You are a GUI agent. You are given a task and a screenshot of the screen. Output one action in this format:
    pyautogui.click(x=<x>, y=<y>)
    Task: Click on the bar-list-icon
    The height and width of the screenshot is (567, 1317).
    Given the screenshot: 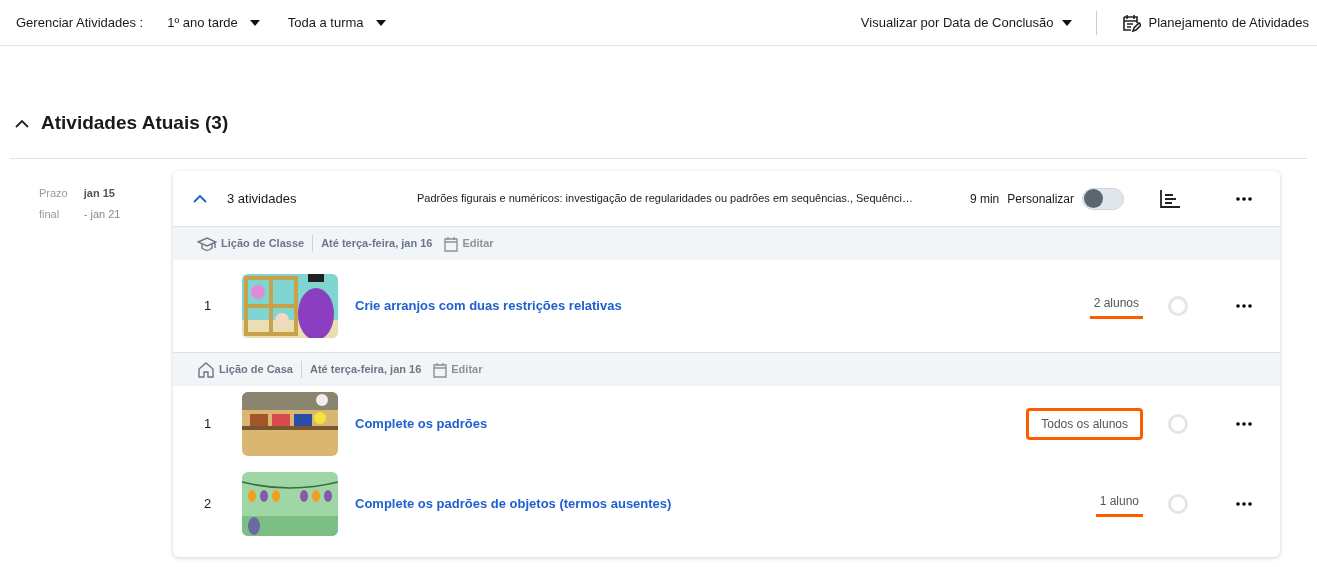 What is the action you would take?
    pyautogui.click(x=1170, y=198)
    